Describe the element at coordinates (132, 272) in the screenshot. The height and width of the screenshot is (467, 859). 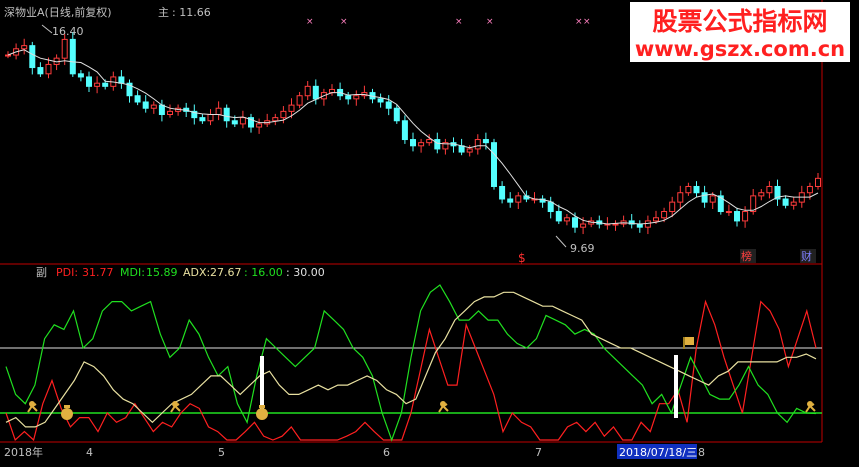
I see `mdi-label: MDI:` at that location.